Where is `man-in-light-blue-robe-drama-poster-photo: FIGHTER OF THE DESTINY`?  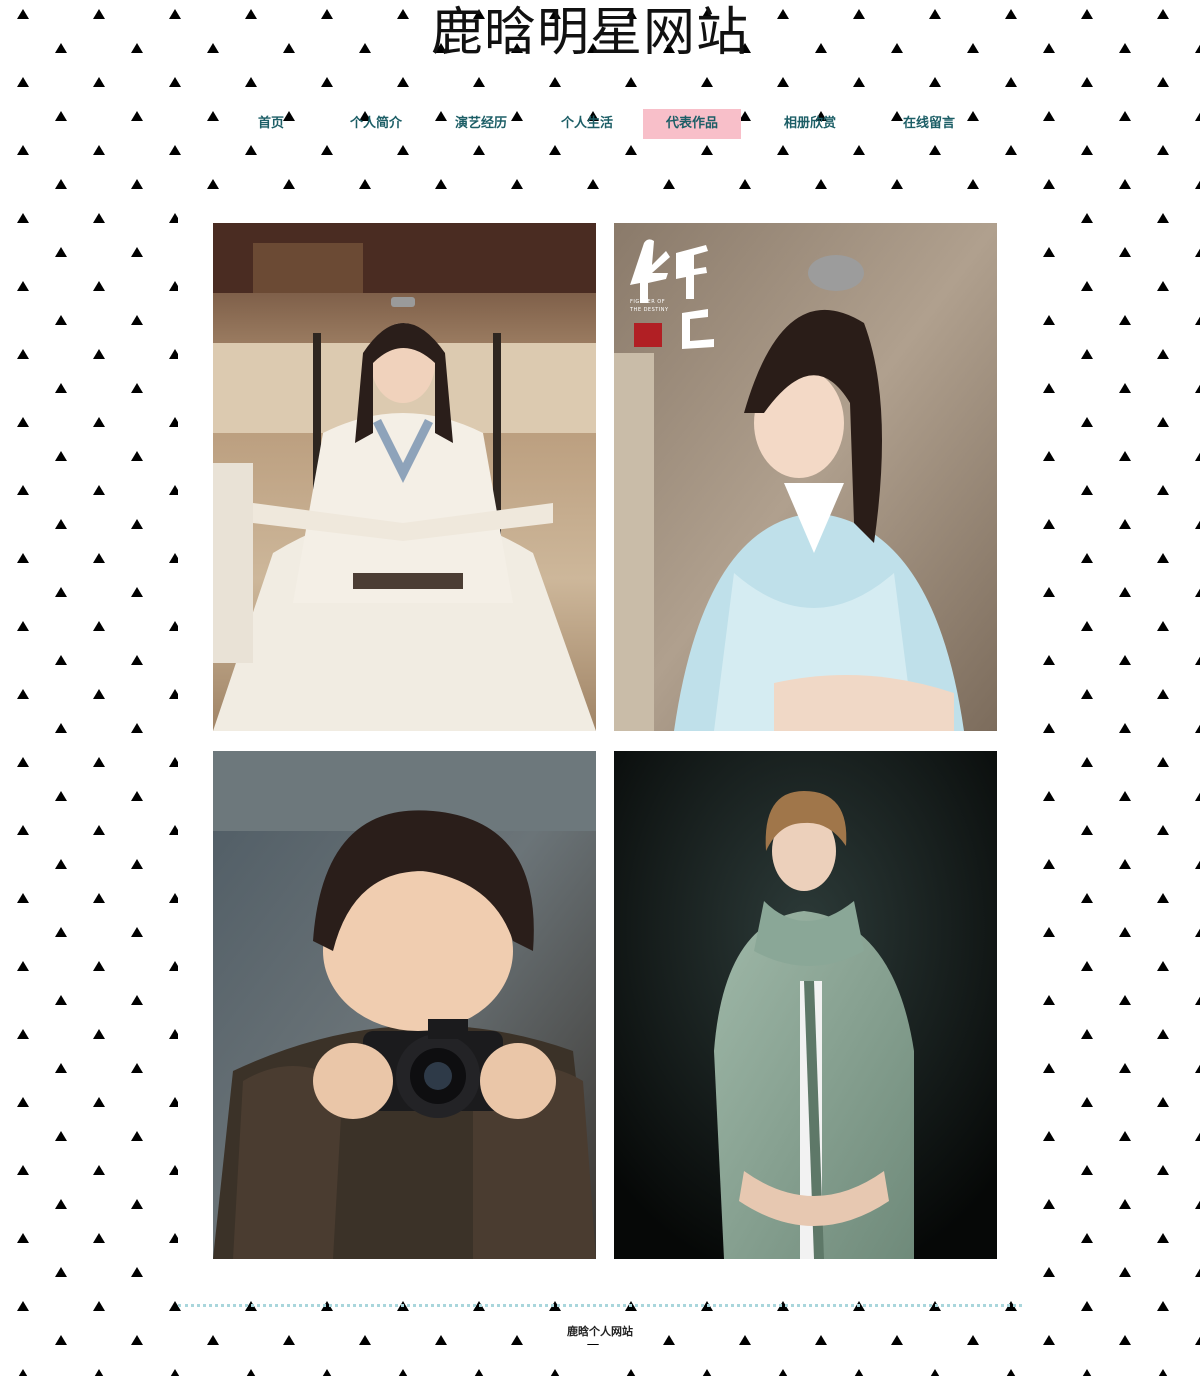 man-in-light-blue-robe-drama-poster-photo: FIGHTER OF THE DESTINY is located at coordinates (805, 477).